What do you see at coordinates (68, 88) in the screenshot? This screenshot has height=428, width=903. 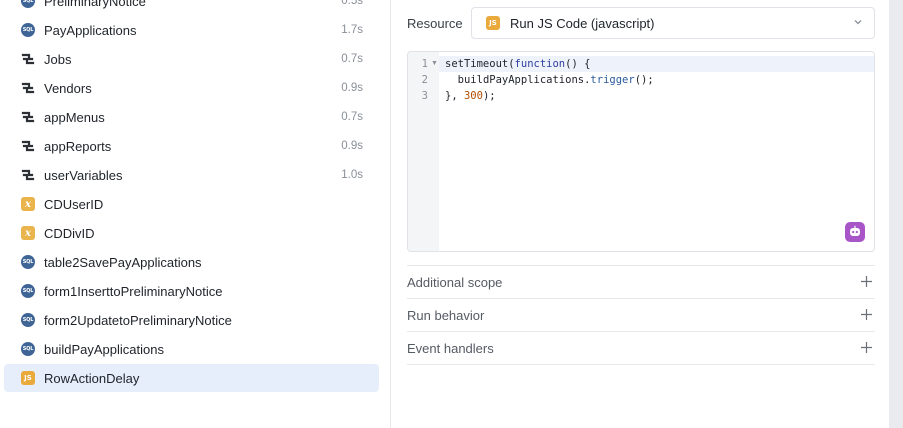 I see `query-name: Vendors` at bounding box center [68, 88].